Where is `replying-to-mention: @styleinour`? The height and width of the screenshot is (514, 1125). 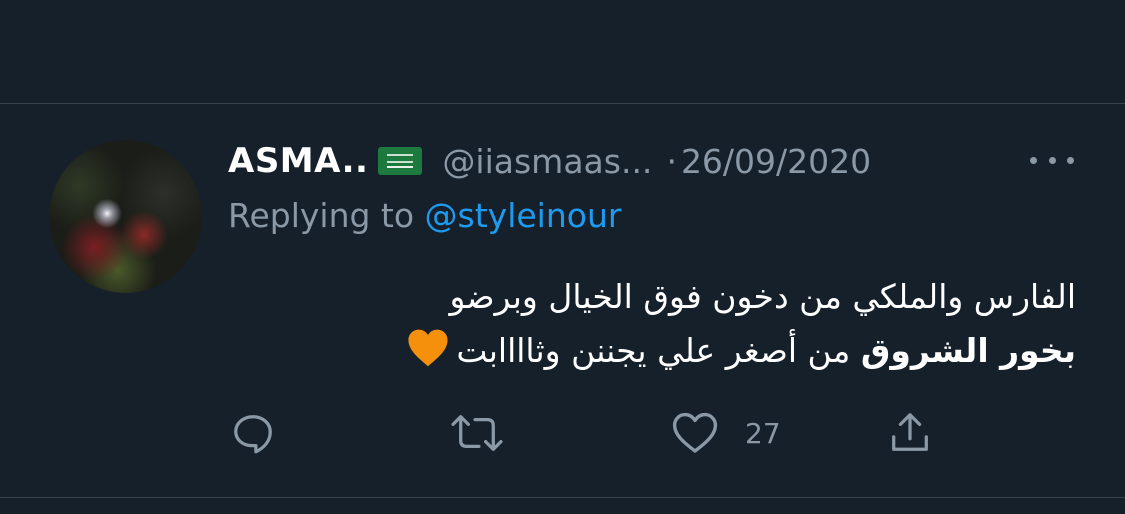
replying-to-mention: @styleinour is located at coordinates (523, 215).